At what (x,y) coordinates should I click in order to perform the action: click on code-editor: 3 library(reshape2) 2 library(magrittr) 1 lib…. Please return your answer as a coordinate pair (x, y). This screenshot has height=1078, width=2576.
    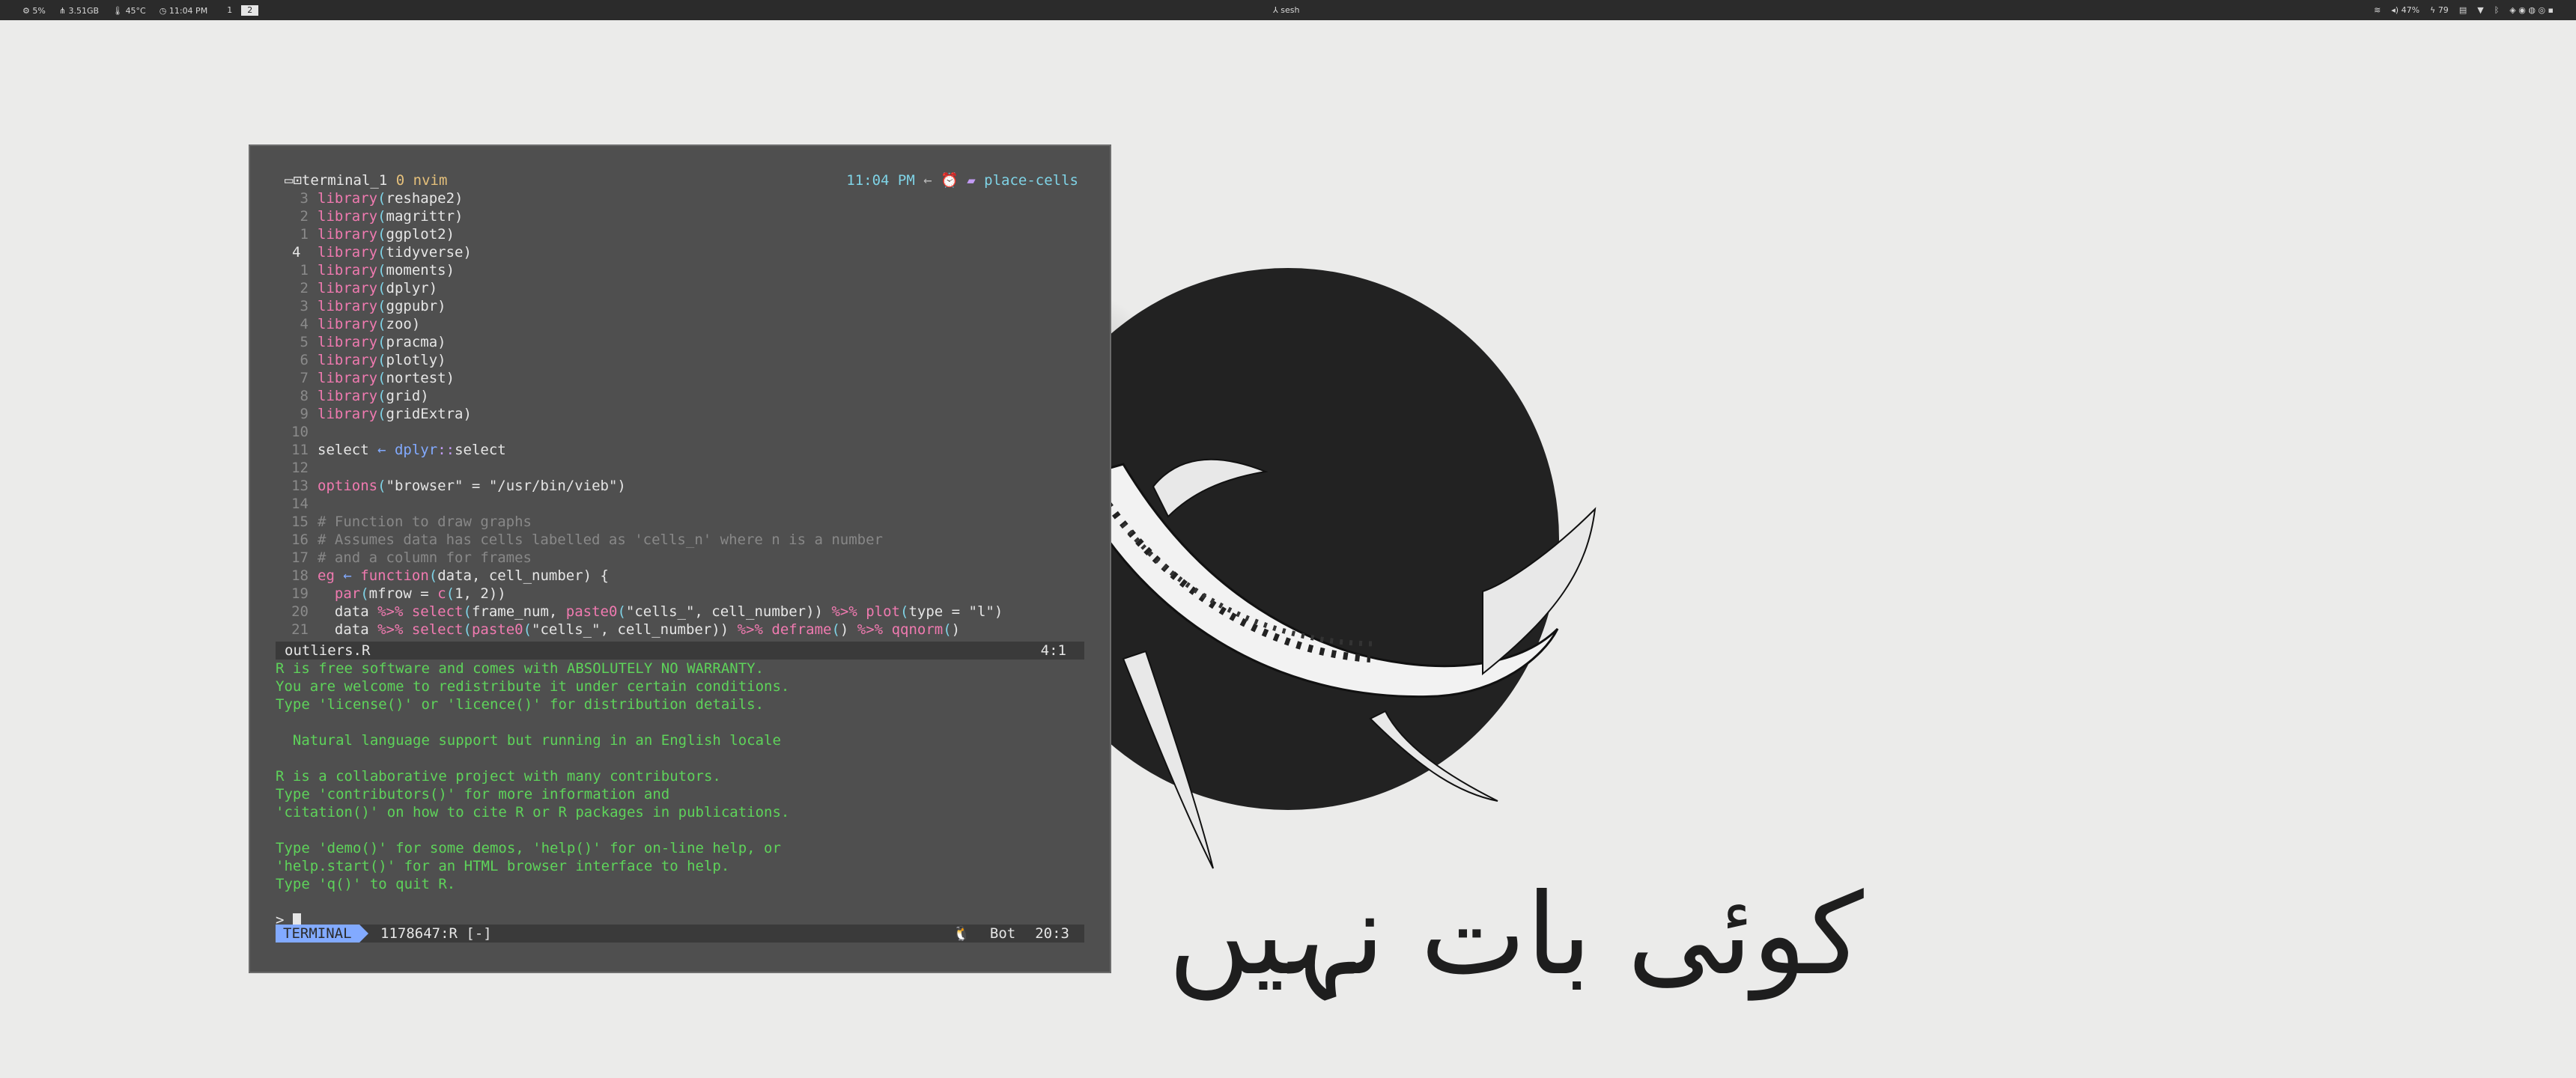
    Looking at the image, I should click on (684, 414).